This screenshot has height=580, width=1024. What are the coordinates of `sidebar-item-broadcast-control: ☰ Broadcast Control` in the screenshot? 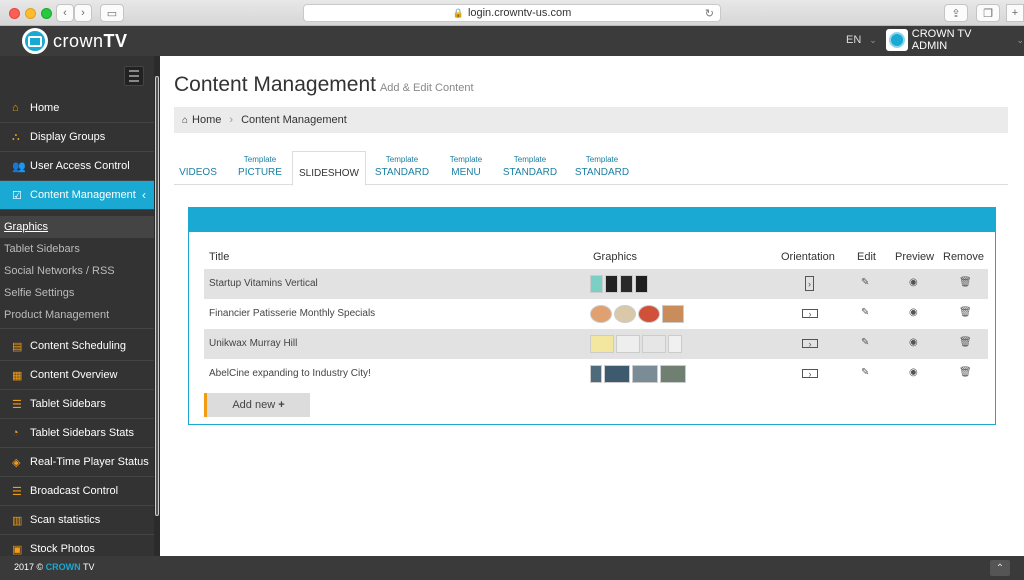 It's located at (77, 491).